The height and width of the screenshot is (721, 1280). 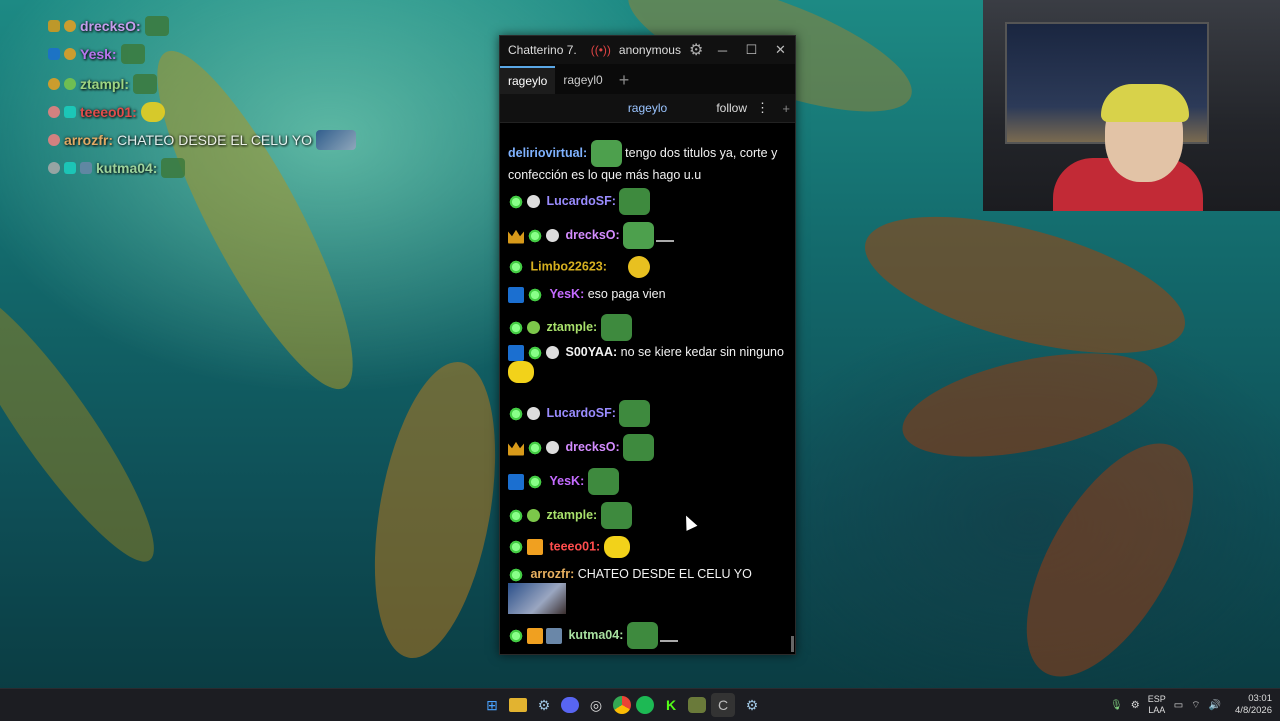 I want to click on file-explorer-icon, so click(x=518, y=705).